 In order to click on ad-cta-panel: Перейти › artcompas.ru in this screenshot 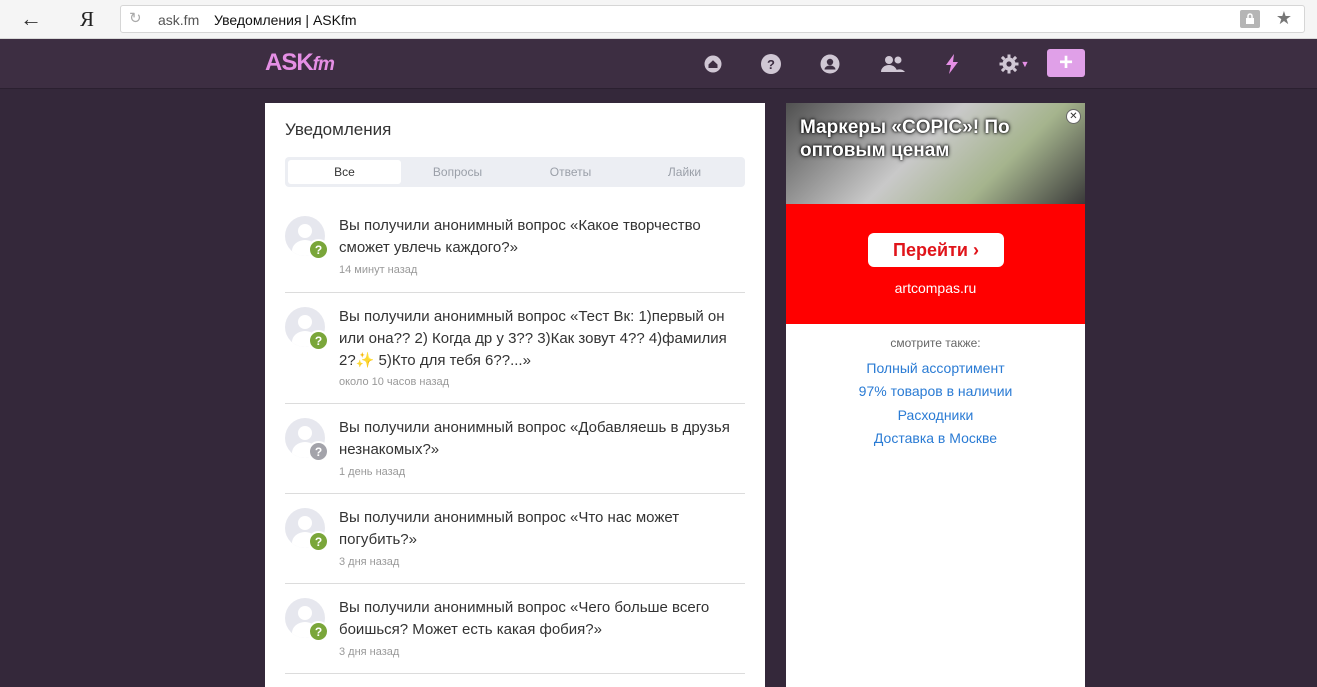, I will do `click(935, 264)`.